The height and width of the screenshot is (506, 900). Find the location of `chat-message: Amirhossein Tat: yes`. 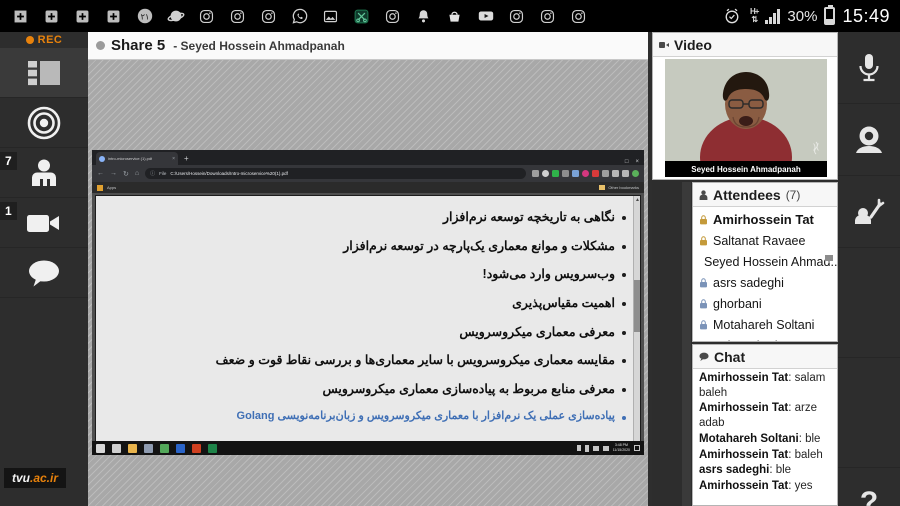

chat-message: Amirhossein Tat: yes is located at coordinates (756, 486).